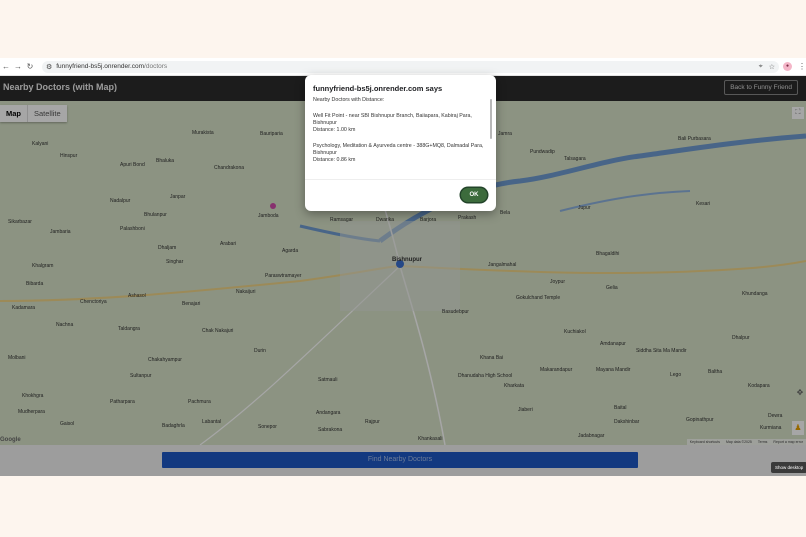  Describe the element at coordinates (788, 442) in the screenshot. I see `report-map-error-link: Report a map error` at that location.